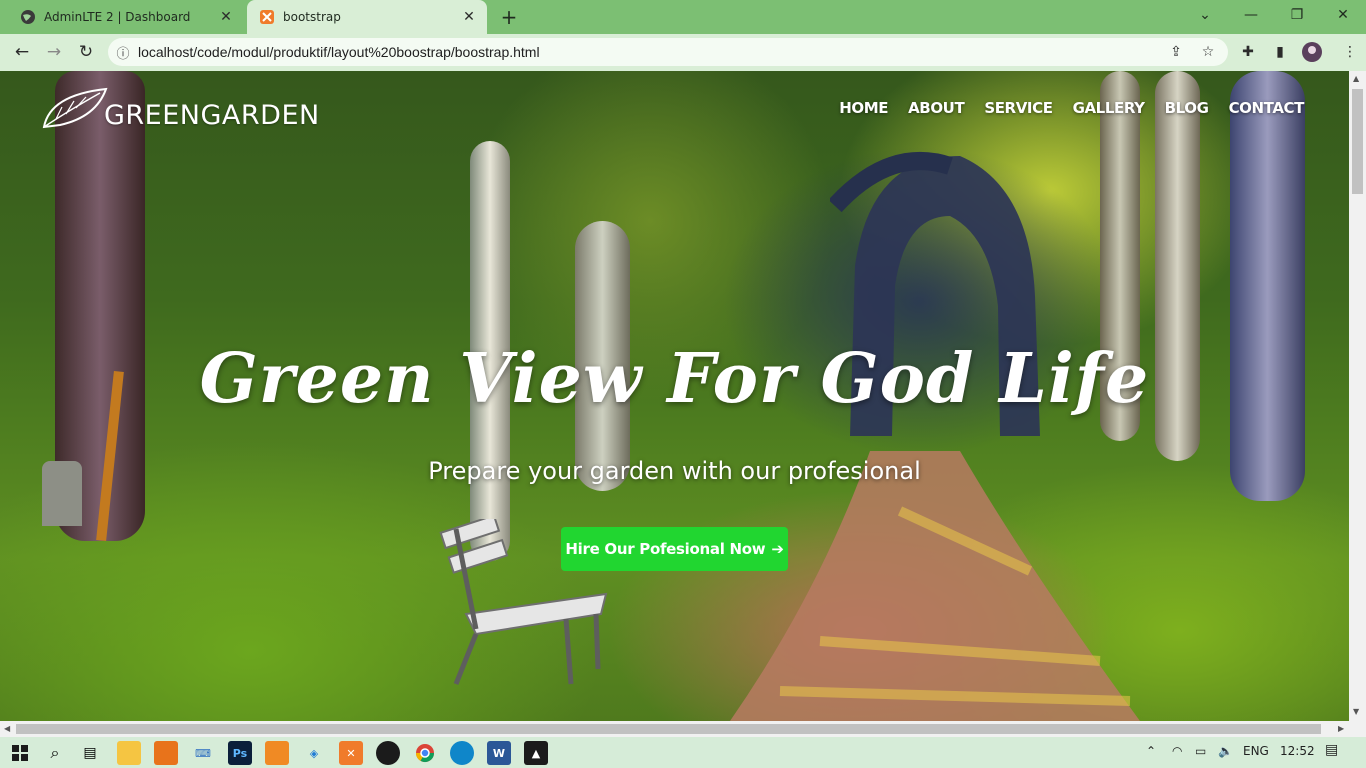 The width and height of the screenshot is (1366, 768). Describe the element at coordinates (1176, 52) in the screenshot. I see `share-icon: ⇪` at that location.